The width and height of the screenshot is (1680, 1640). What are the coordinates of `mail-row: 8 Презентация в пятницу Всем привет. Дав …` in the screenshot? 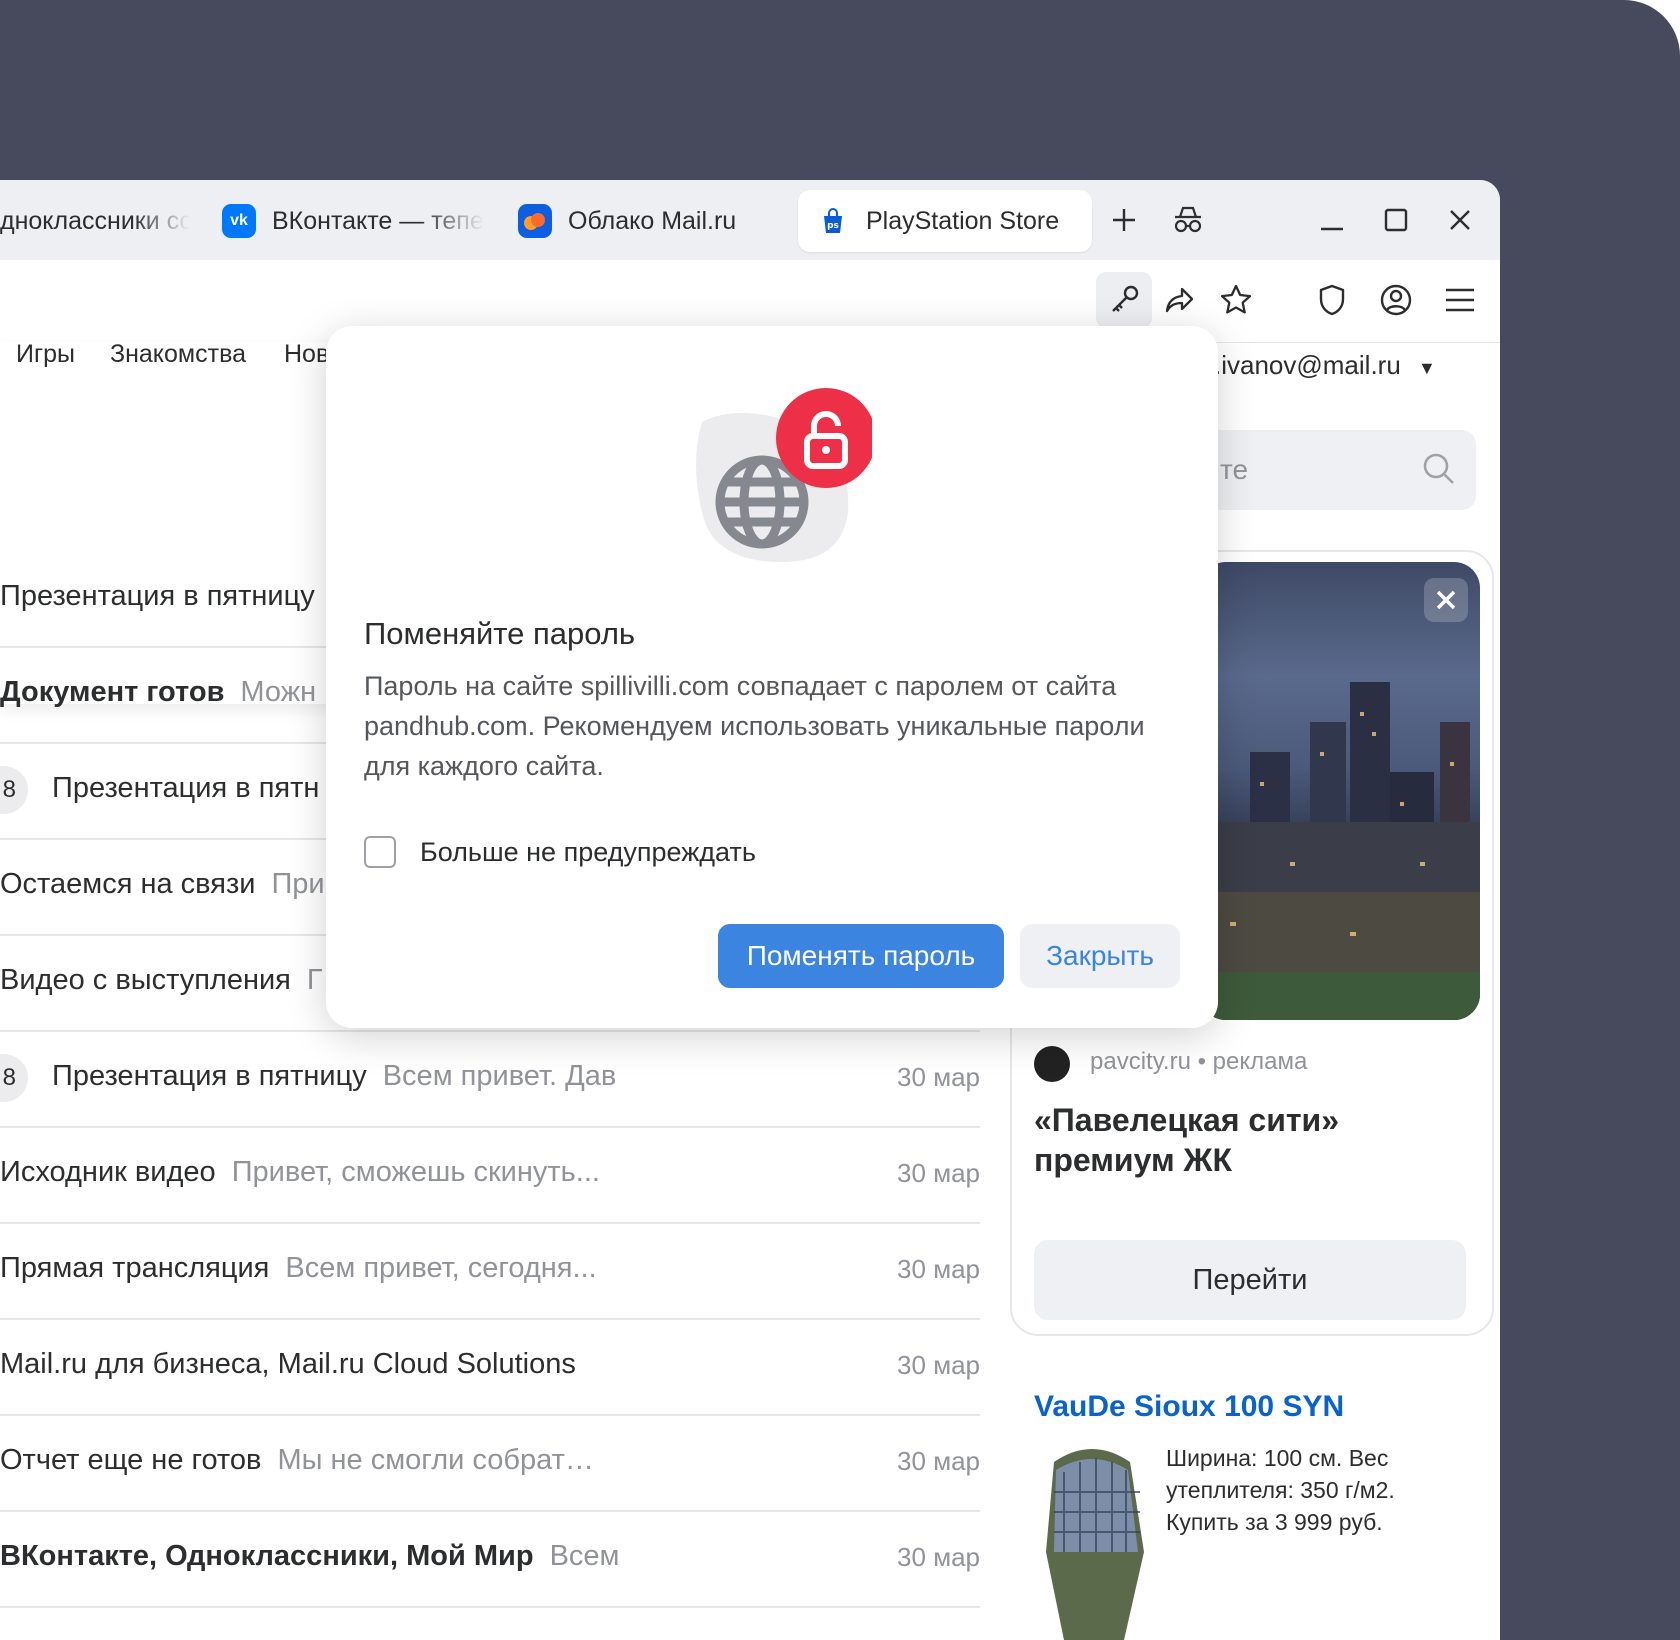 It's located at (490, 1079).